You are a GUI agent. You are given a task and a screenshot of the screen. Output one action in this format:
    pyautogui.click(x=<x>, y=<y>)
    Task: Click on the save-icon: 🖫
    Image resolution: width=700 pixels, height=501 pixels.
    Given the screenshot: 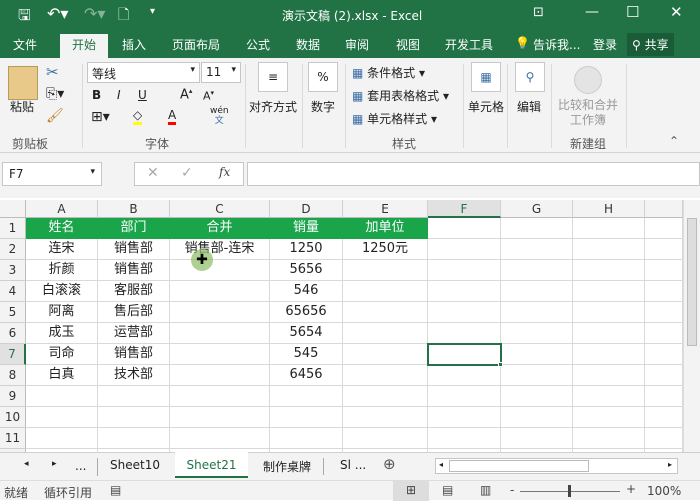 What is the action you would take?
    pyautogui.click(x=24, y=17)
    